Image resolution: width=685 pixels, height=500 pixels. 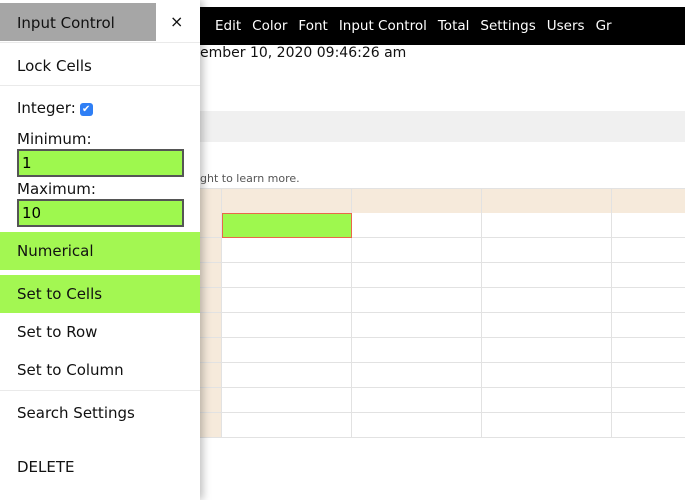 I want to click on maximum-input, so click(x=100, y=213).